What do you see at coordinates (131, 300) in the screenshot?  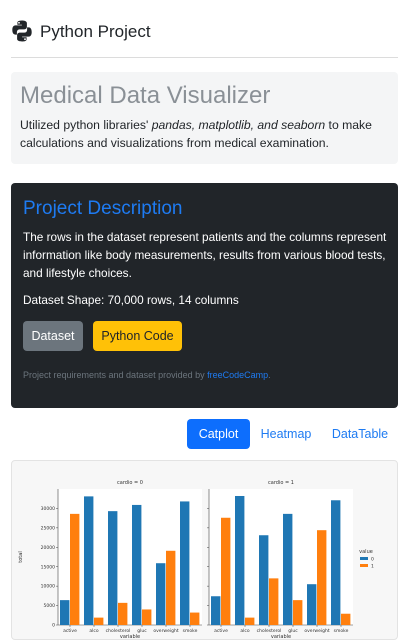 I see `dataset-shape-text: Dataset Shape: 70,000 rows, 14 columns` at bounding box center [131, 300].